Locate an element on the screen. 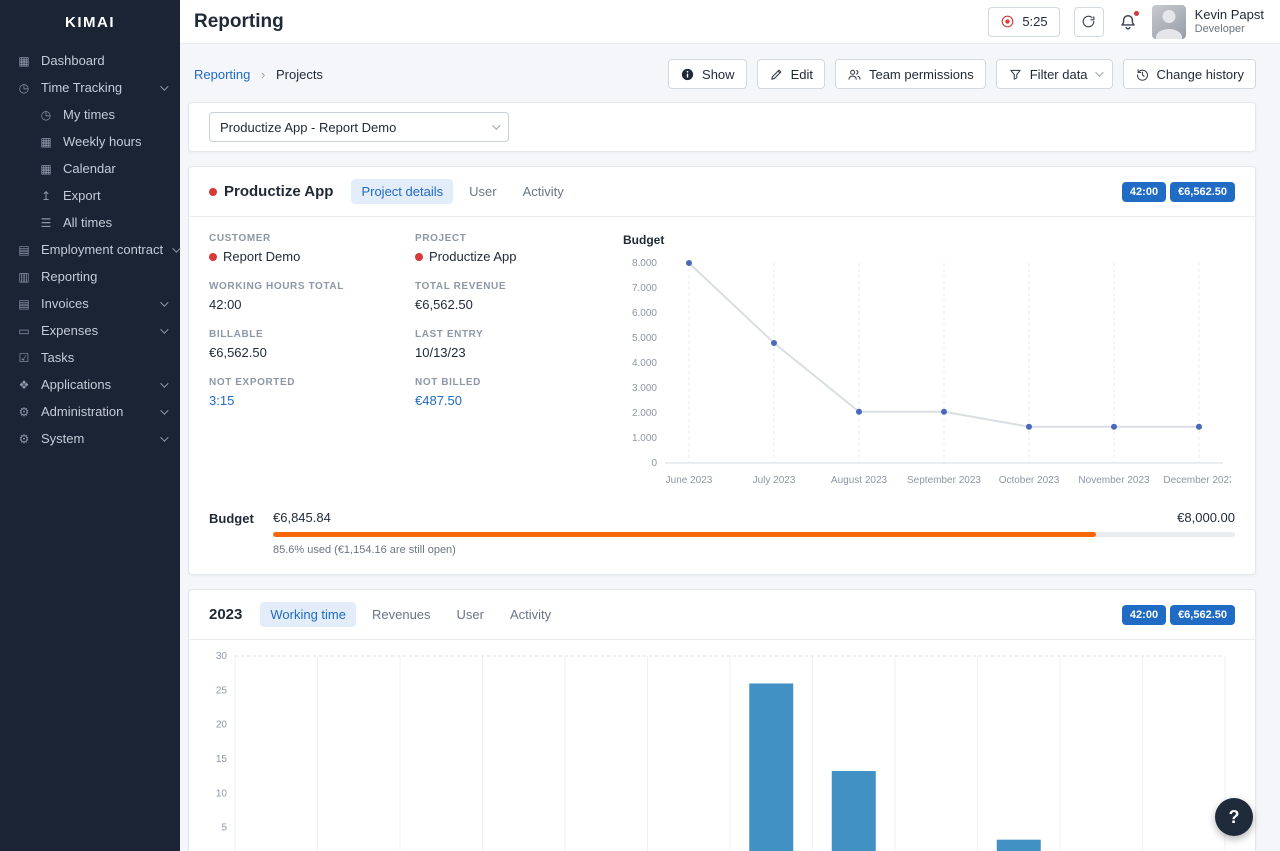 The image size is (1280, 851). svg-text: 5.000 is located at coordinates (644, 338).